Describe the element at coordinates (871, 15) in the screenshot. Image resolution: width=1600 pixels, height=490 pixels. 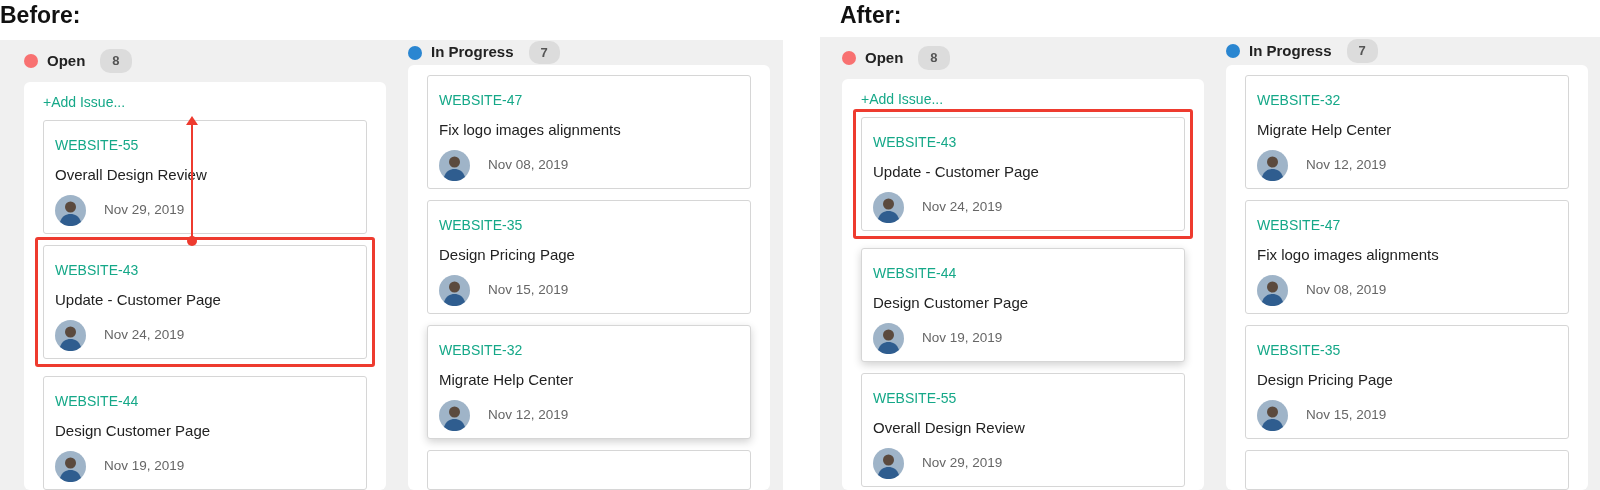
I see `panel-heading: After:` at that location.